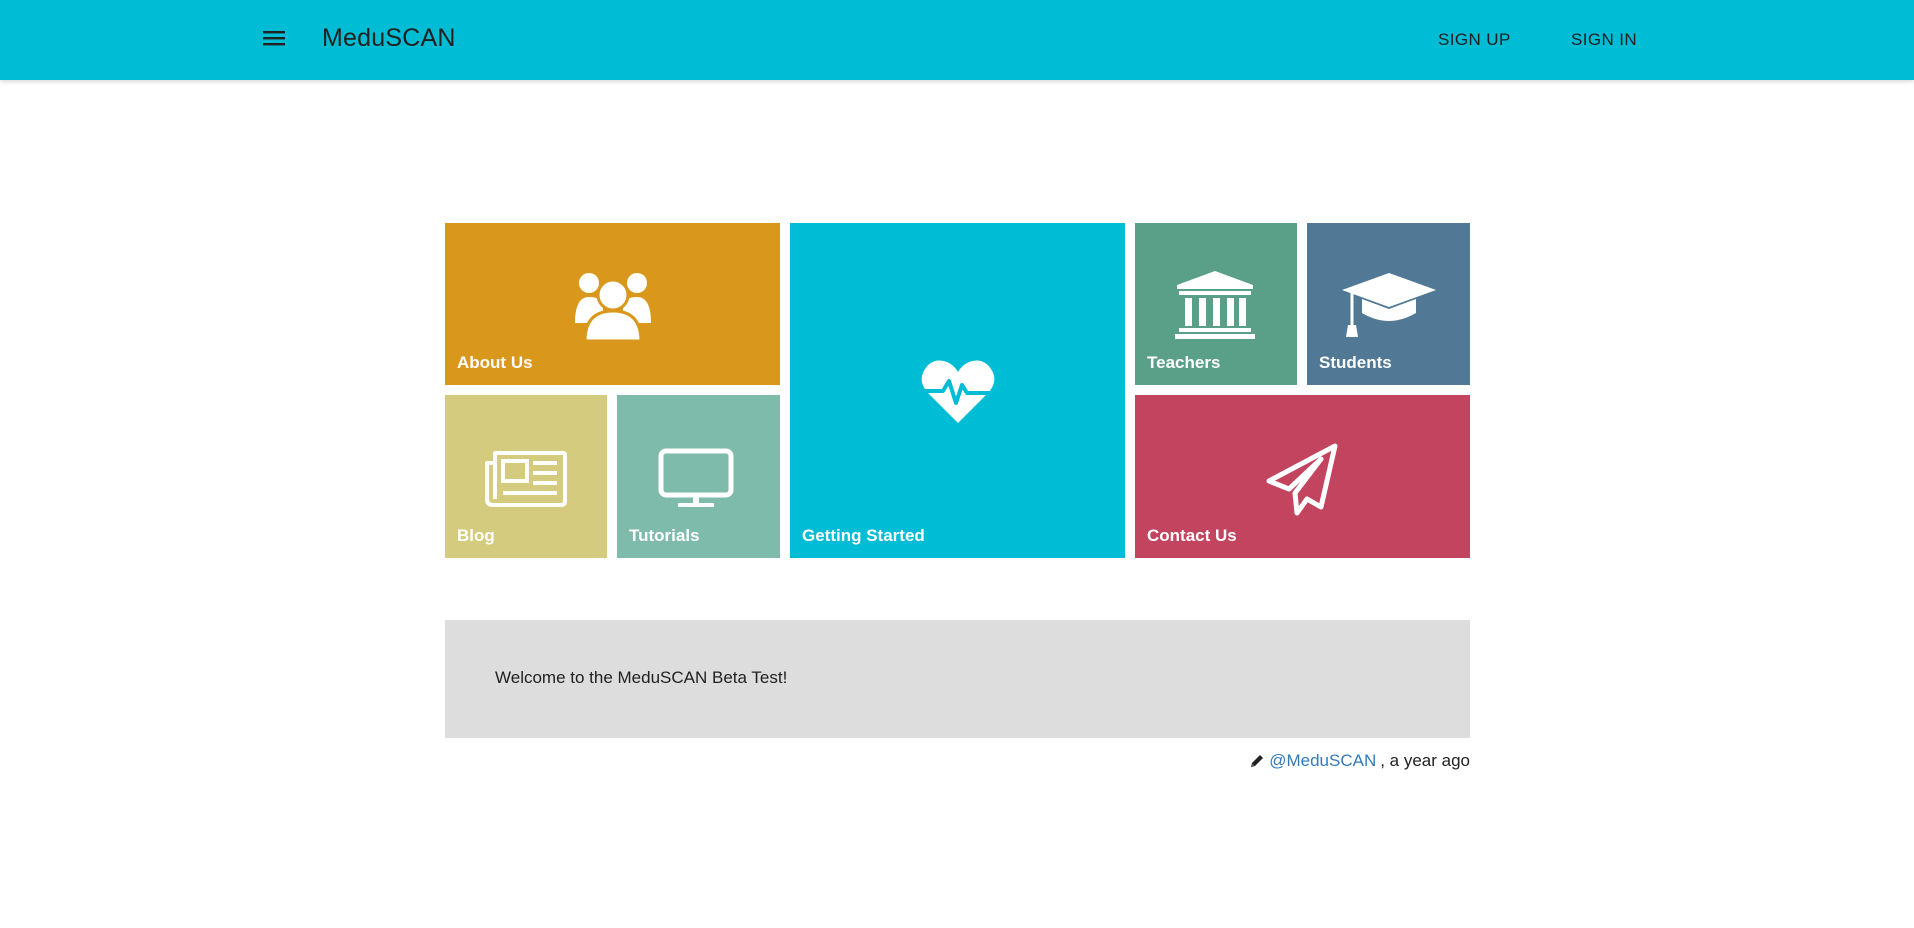  What do you see at coordinates (1474, 40) in the screenshot?
I see `sign-up-link: SIGN UP` at bounding box center [1474, 40].